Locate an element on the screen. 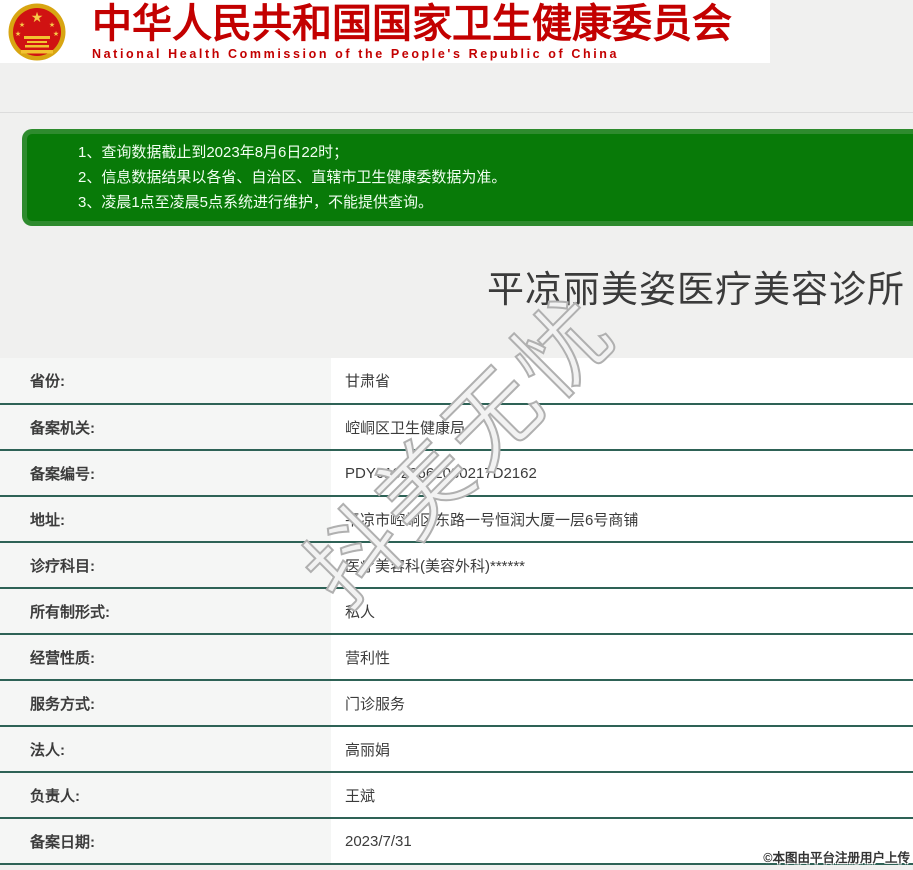  field-label: 备案日期: is located at coordinates (165, 841).